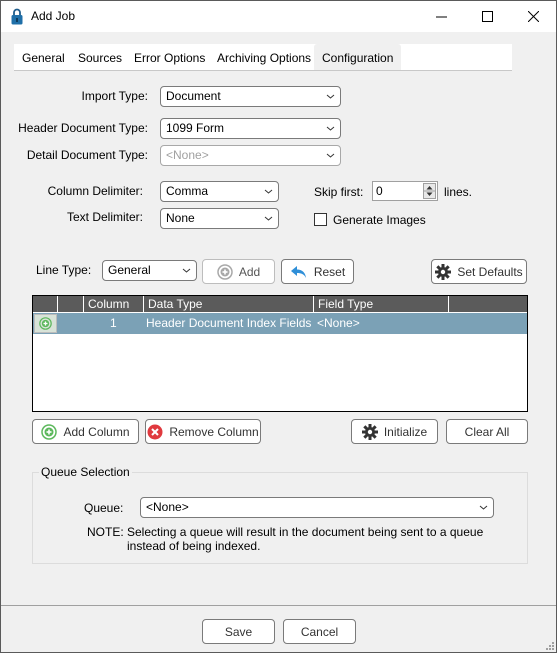  I want to click on add-column-button: Add Column, so click(85, 431).